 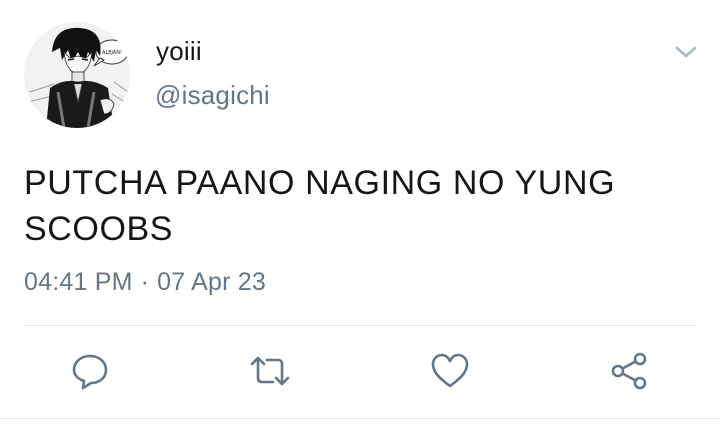 What do you see at coordinates (686, 52) in the screenshot?
I see `chevron-down-icon` at bounding box center [686, 52].